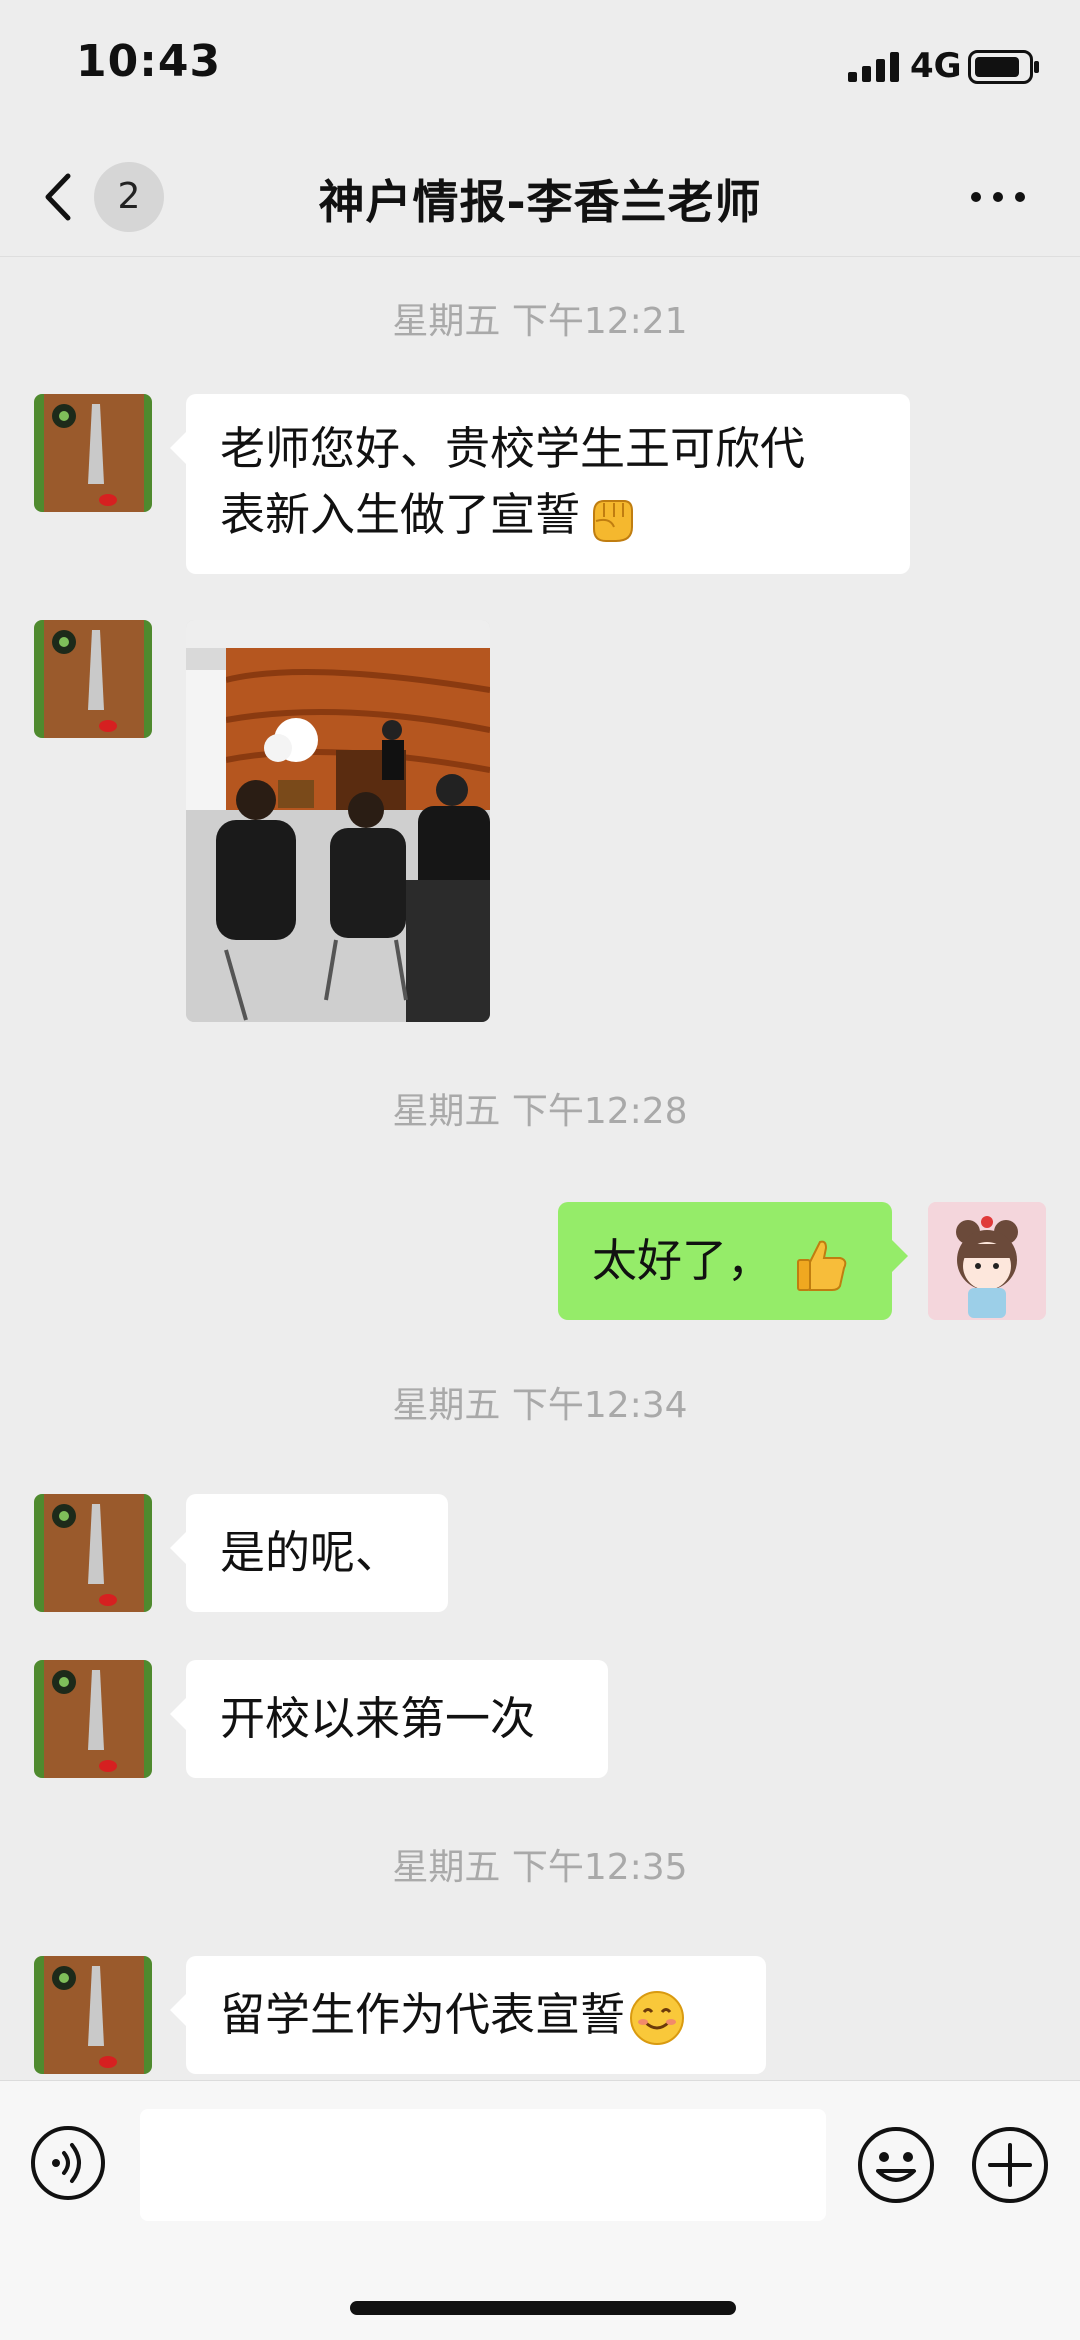 This screenshot has width=1080, height=2340. What do you see at coordinates (613, 521) in the screenshot?
I see `raised-fist-emoji` at bounding box center [613, 521].